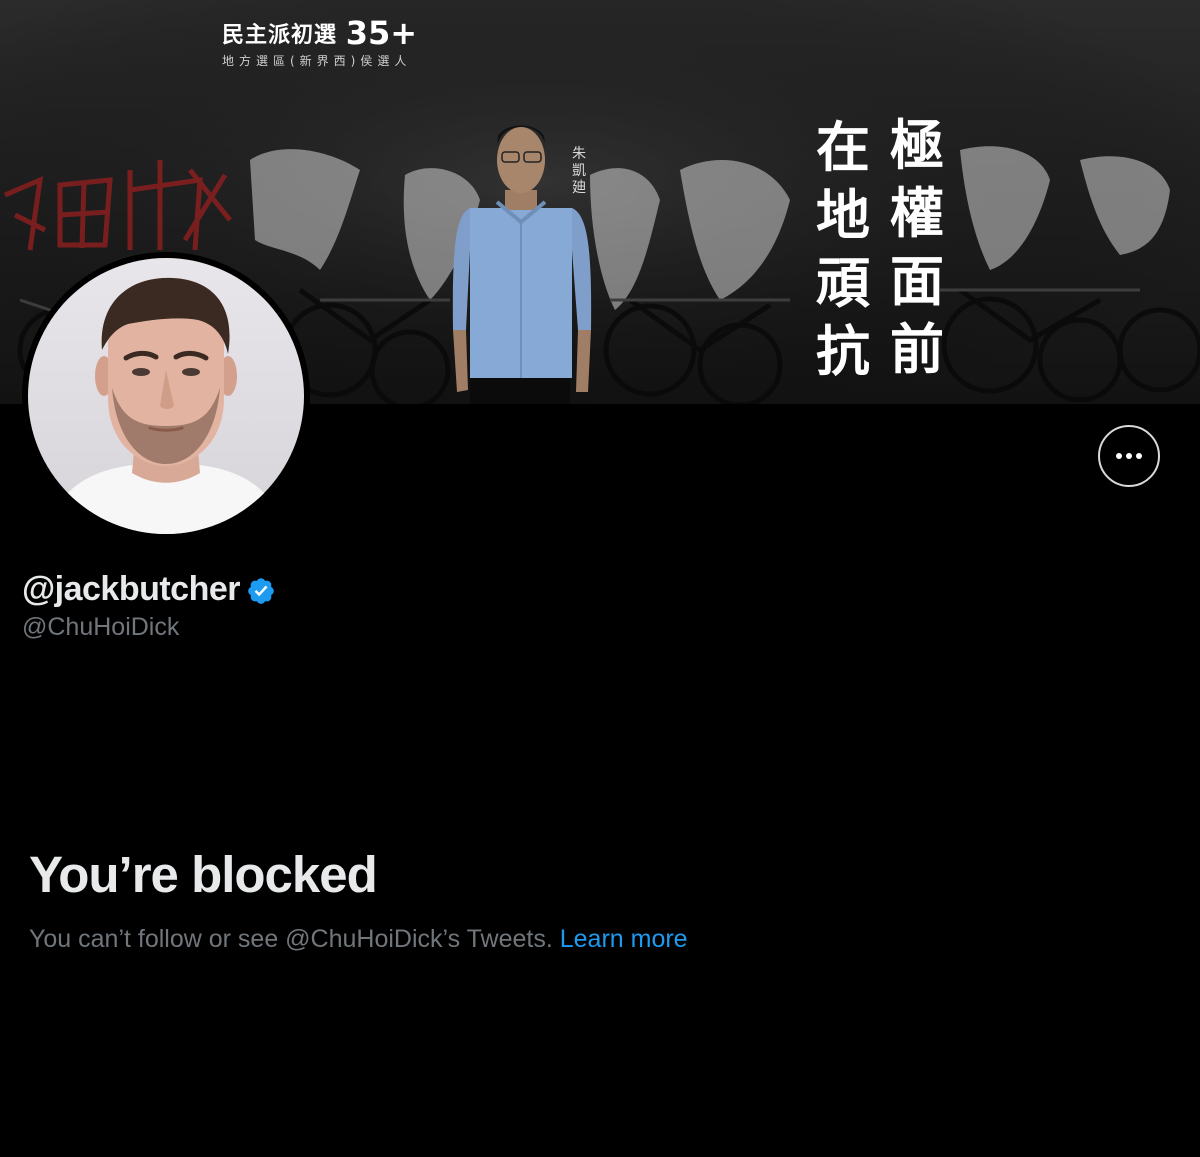  I want to click on more-options-button, so click(1129, 456).